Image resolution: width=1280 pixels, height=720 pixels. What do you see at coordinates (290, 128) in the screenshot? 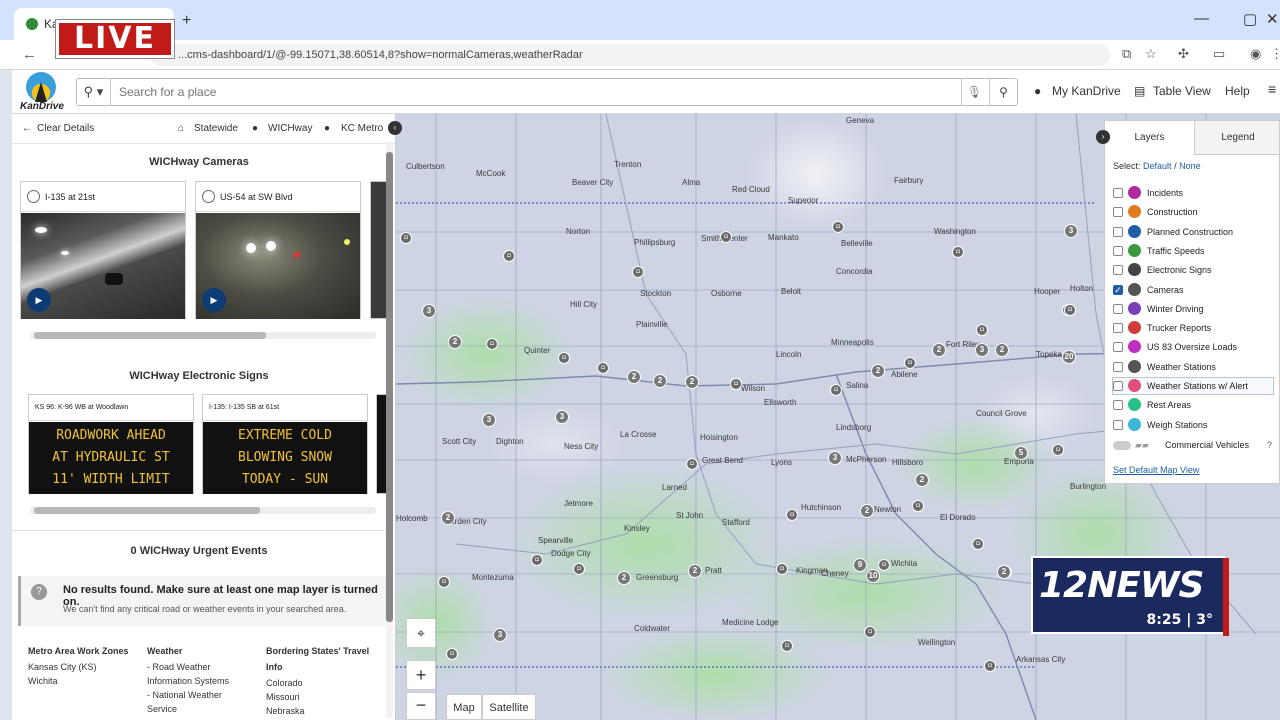
I see `wichway-link: WICHway` at bounding box center [290, 128].